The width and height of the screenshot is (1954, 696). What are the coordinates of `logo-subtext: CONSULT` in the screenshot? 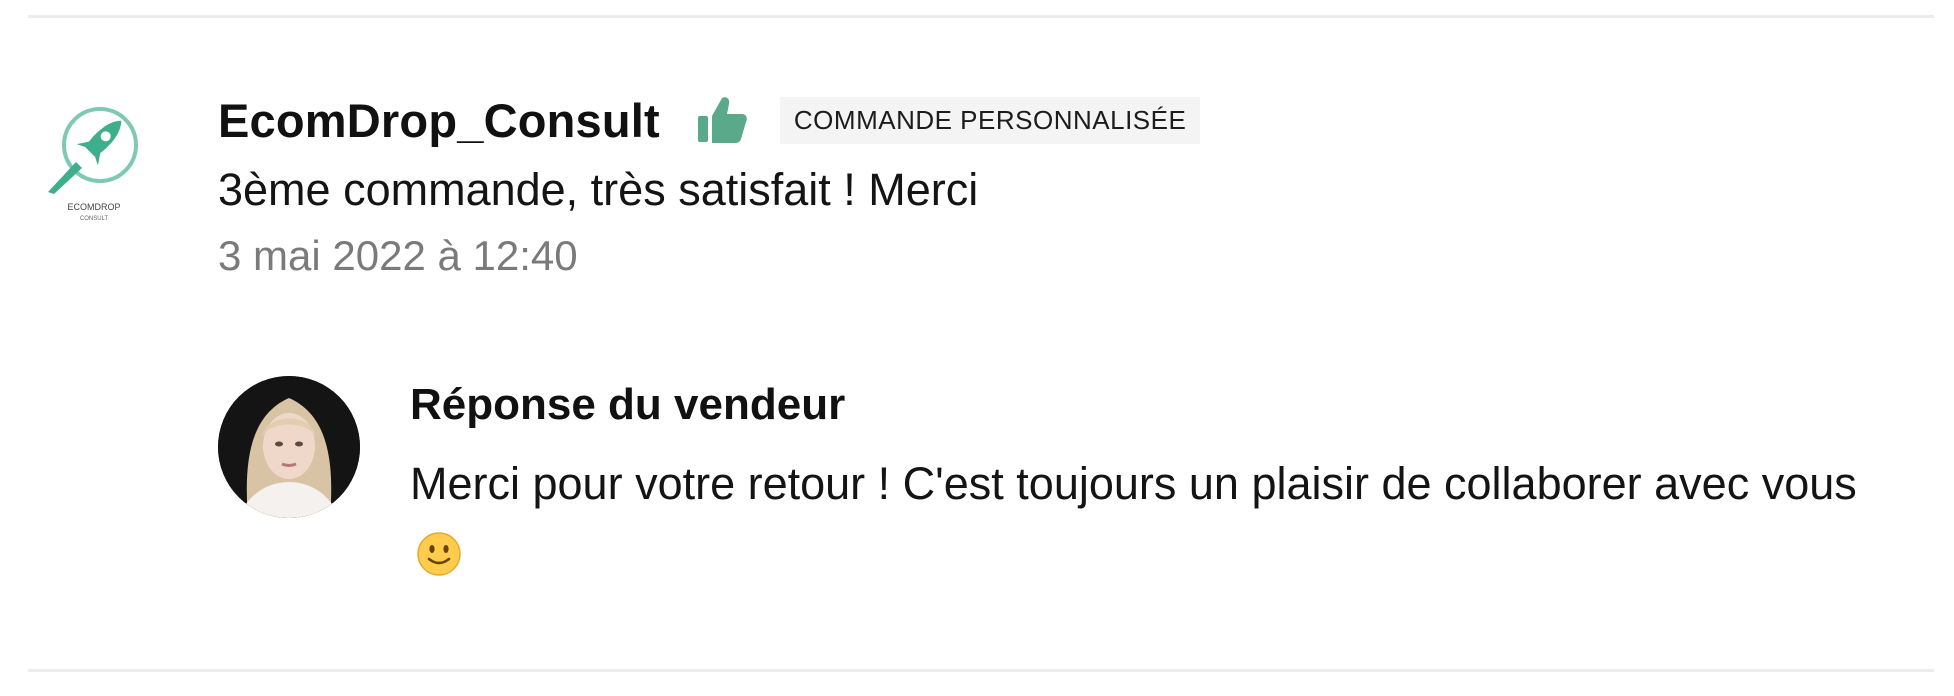 It's located at (94, 219).